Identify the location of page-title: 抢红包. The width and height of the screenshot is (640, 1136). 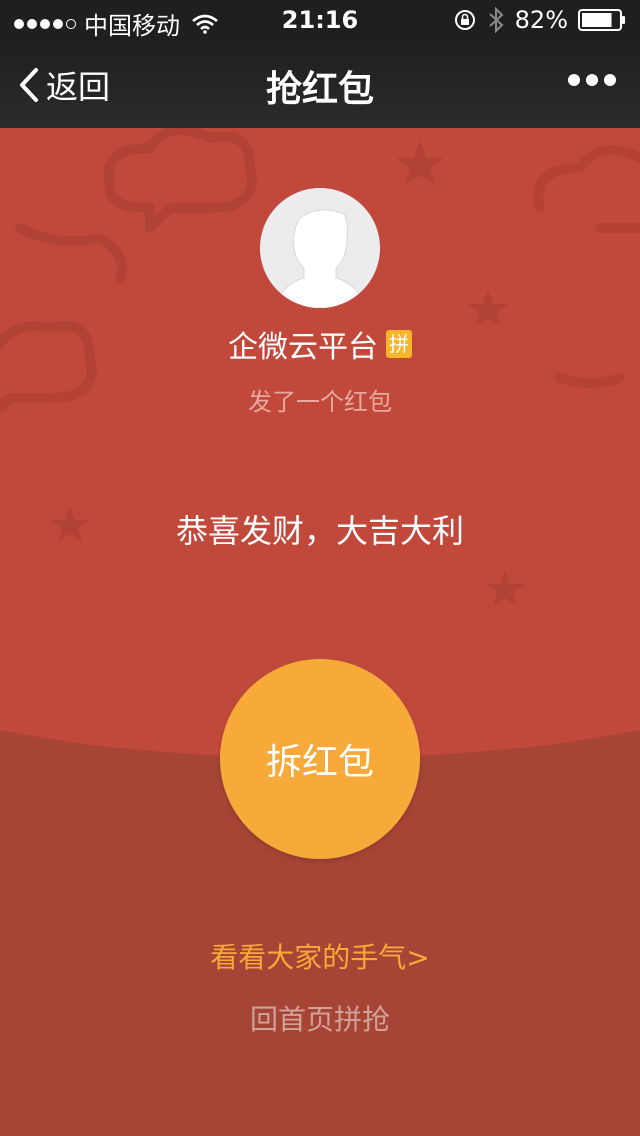
(319, 89).